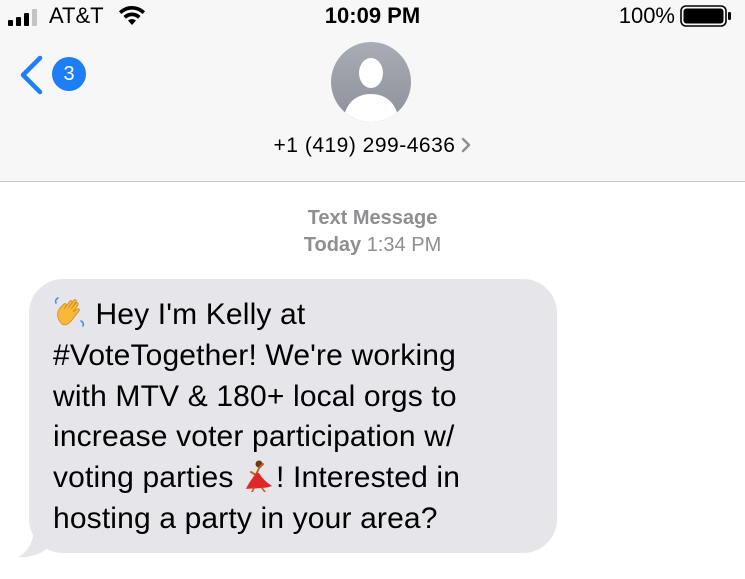 The height and width of the screenshot is (579, 745). Describe the element at coordinates (254, 355) in the screenshot. I see `message-line: #VoteTogether! We're working` at that location.